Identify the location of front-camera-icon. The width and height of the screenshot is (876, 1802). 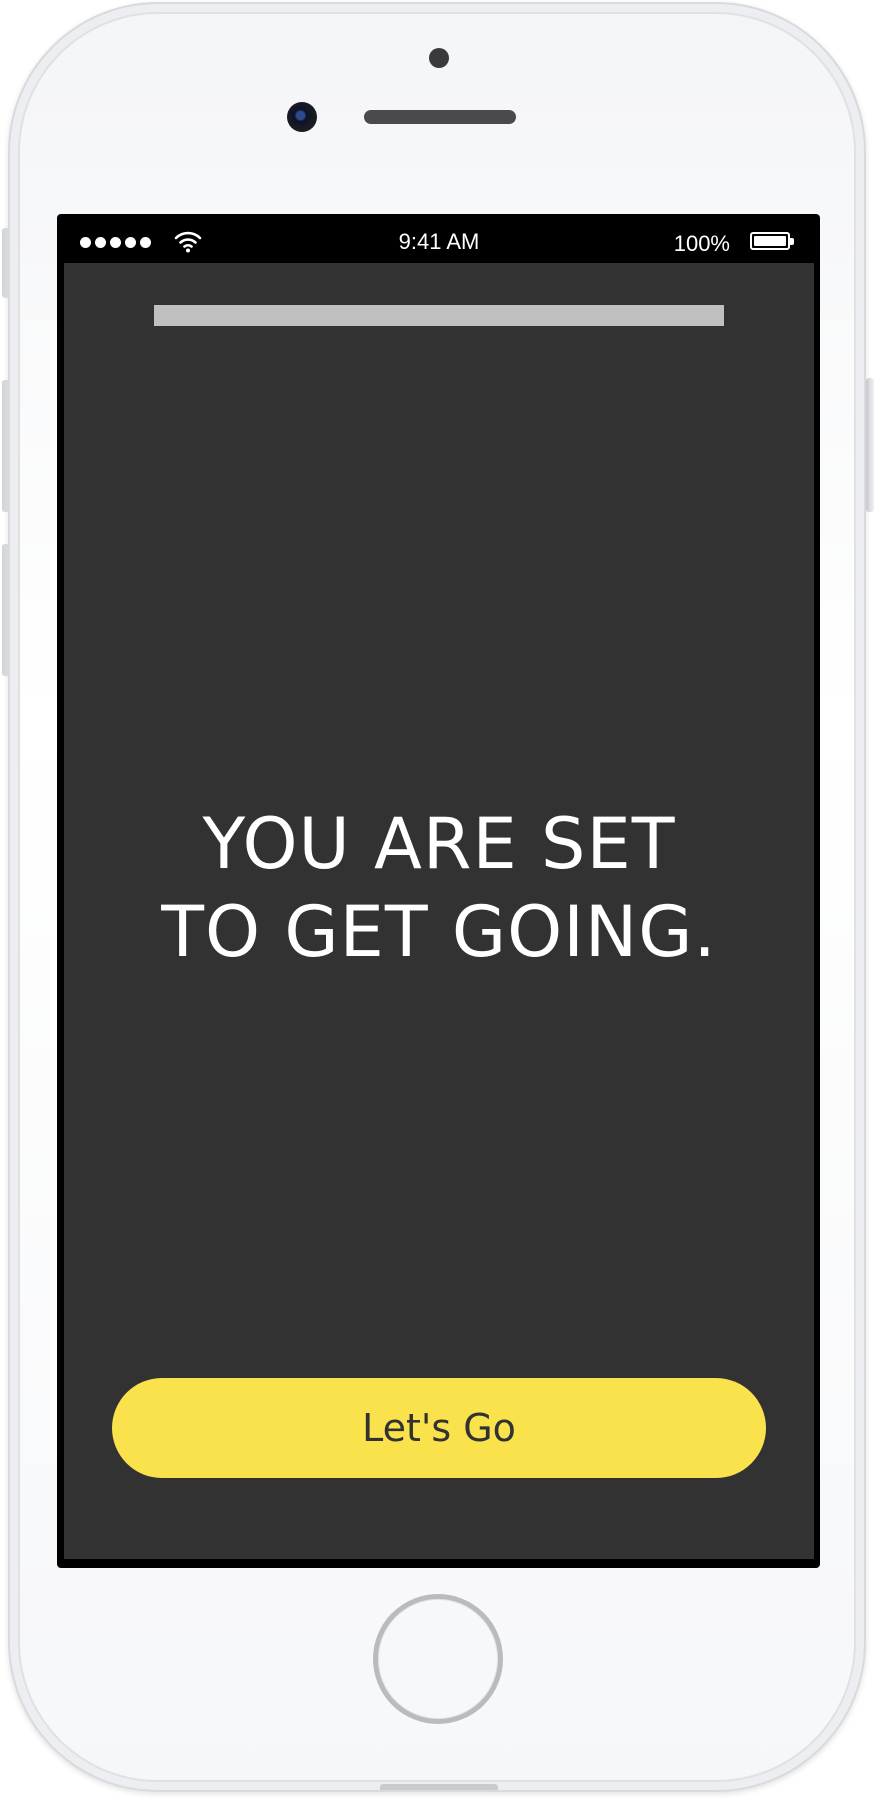
(302, 117).